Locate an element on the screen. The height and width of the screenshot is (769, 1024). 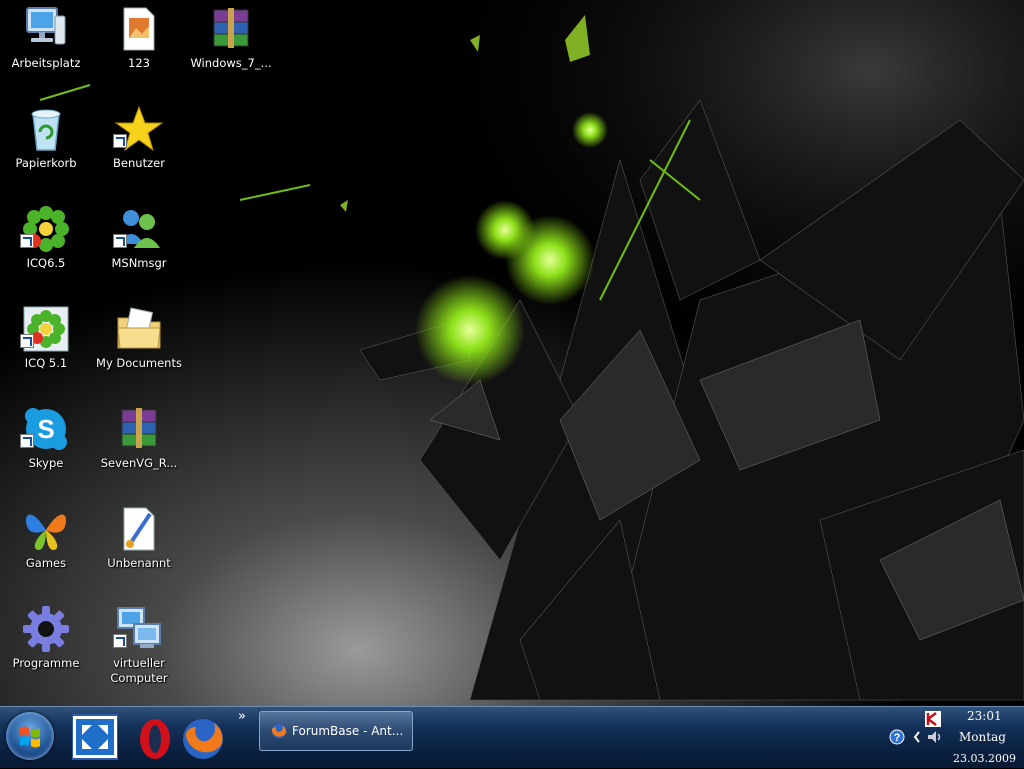
opera-icon is located at coordinates (155, 739).